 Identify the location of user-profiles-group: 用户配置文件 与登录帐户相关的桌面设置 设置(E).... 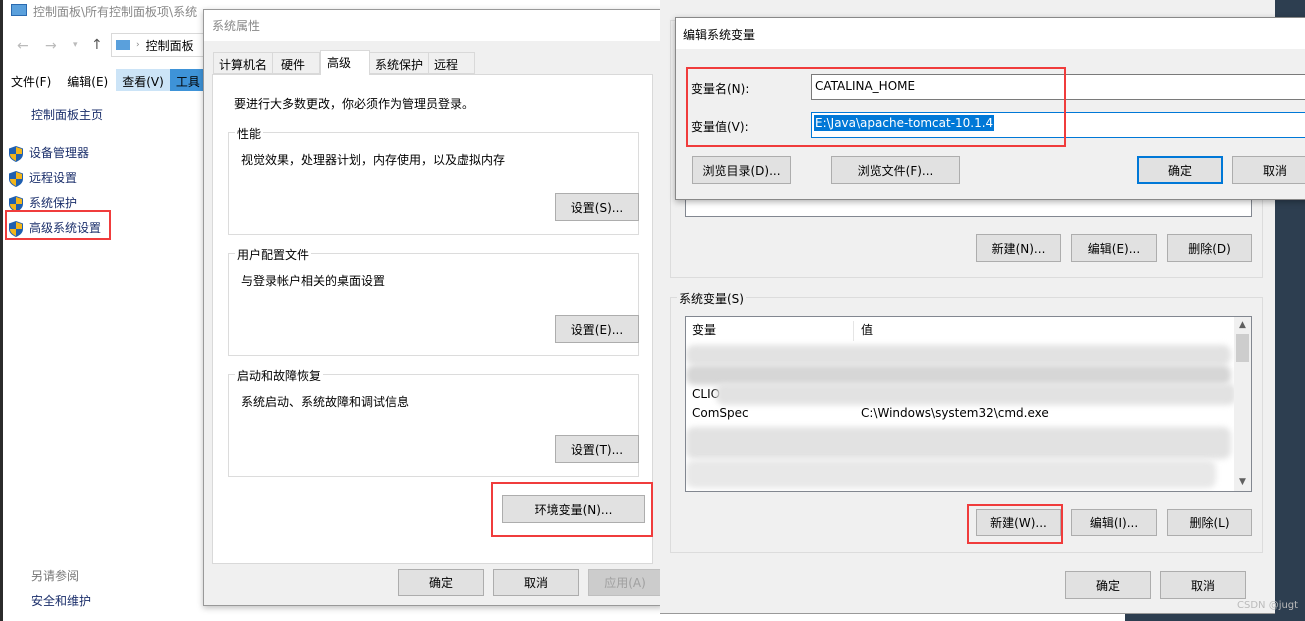
(433, 301).